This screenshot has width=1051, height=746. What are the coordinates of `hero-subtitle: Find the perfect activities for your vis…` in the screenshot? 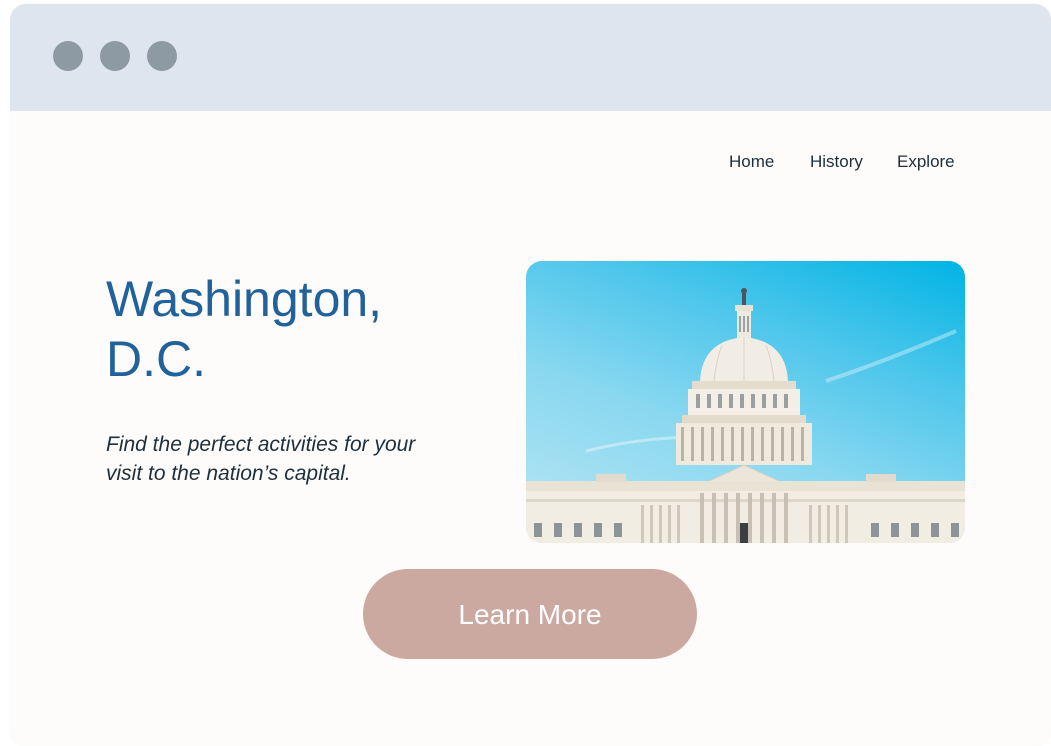 It's located at (306, 459).